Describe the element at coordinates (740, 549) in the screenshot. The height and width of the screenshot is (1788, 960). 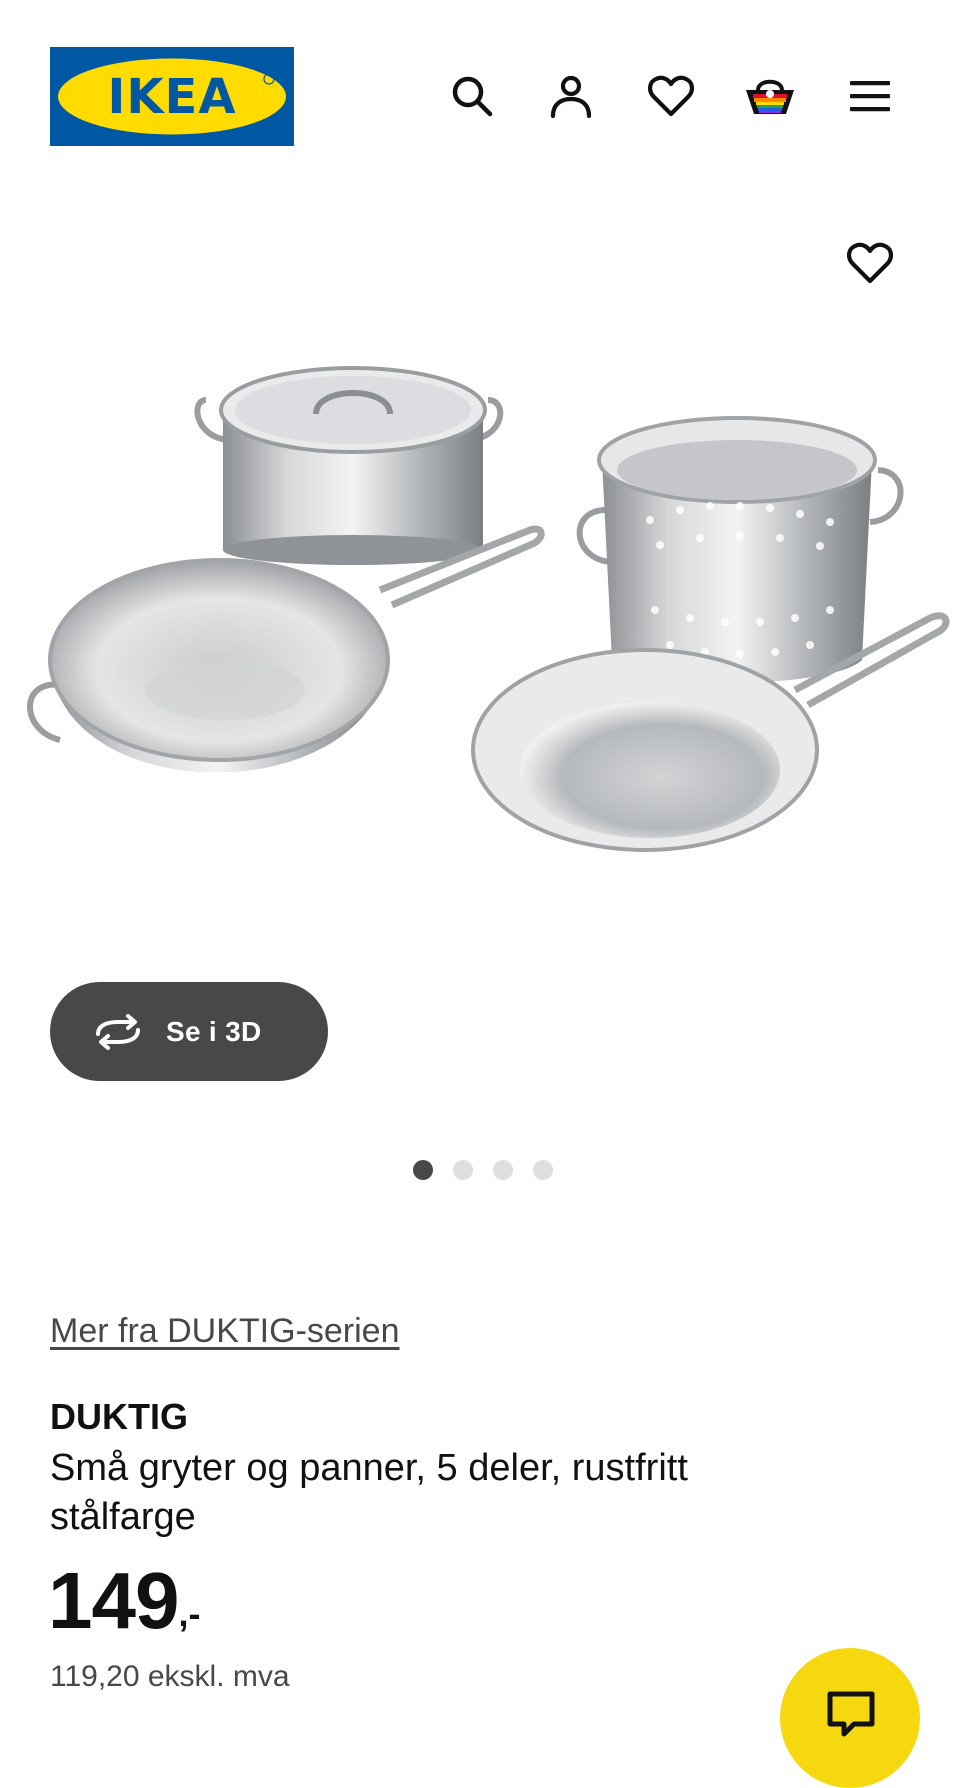
I see `colander-pot` at that location.